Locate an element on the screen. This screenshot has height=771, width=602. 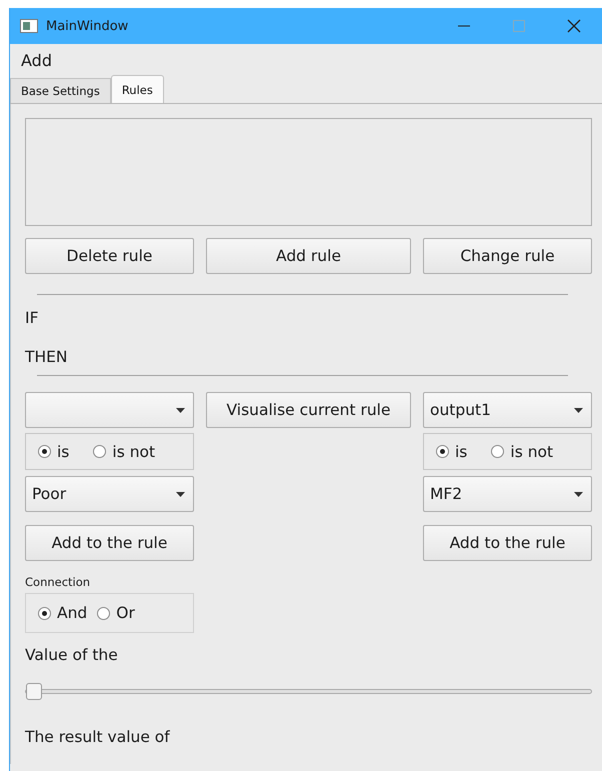
result-label: The result value of is located at coordinates (98, 737).